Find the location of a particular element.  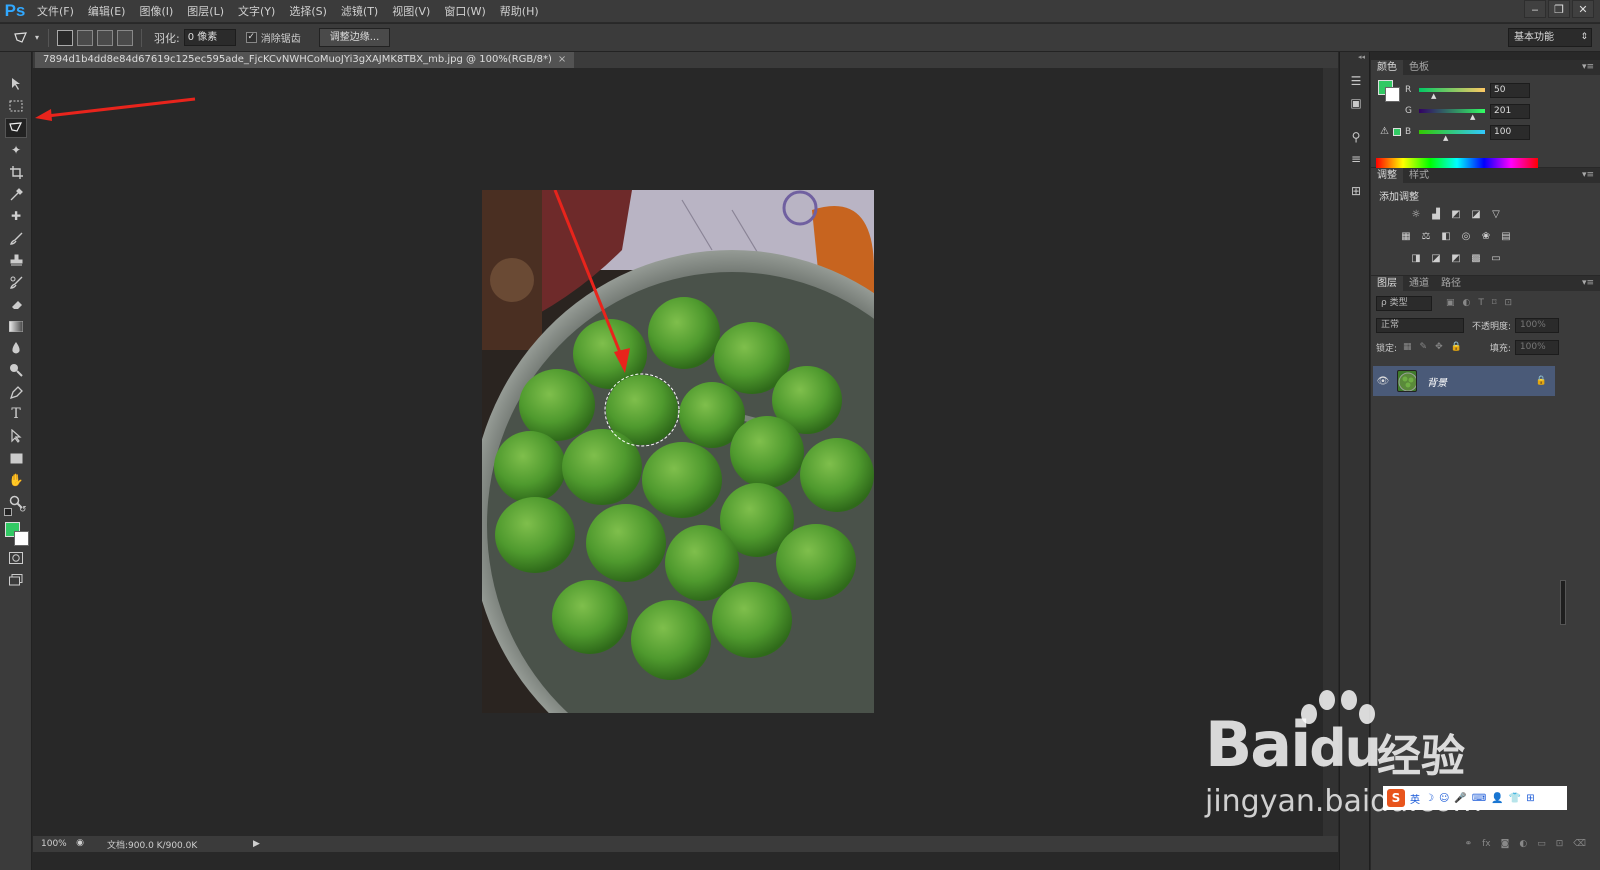

selective-color-icon: ▩ is located at coordinates (1476, 258).